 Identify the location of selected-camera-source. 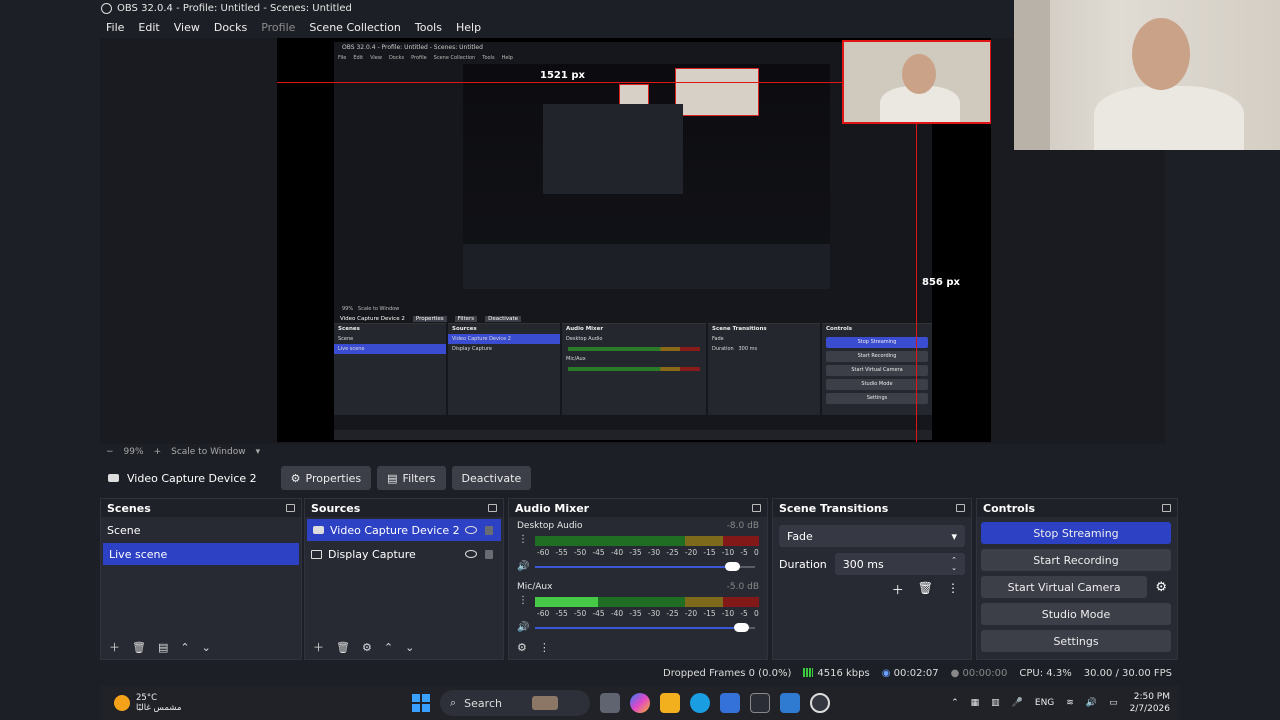
(916, 82).